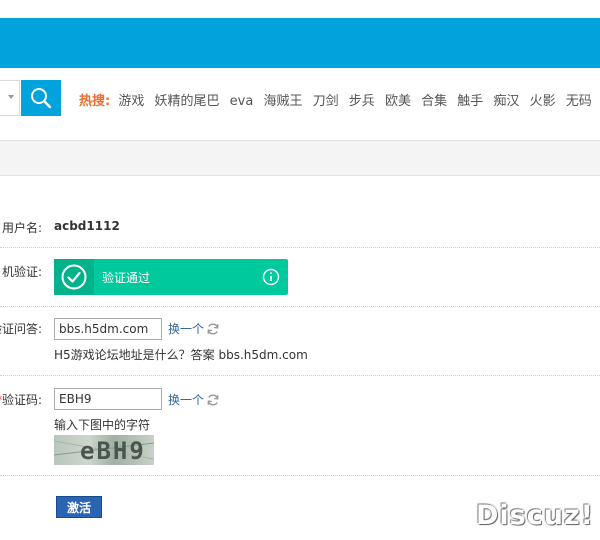 This screenshot has height=540, width=600. I want to click on question-hint: H5游戏论坛地址是什么？答案 bbs.h5dm.com, so click(181, 355).